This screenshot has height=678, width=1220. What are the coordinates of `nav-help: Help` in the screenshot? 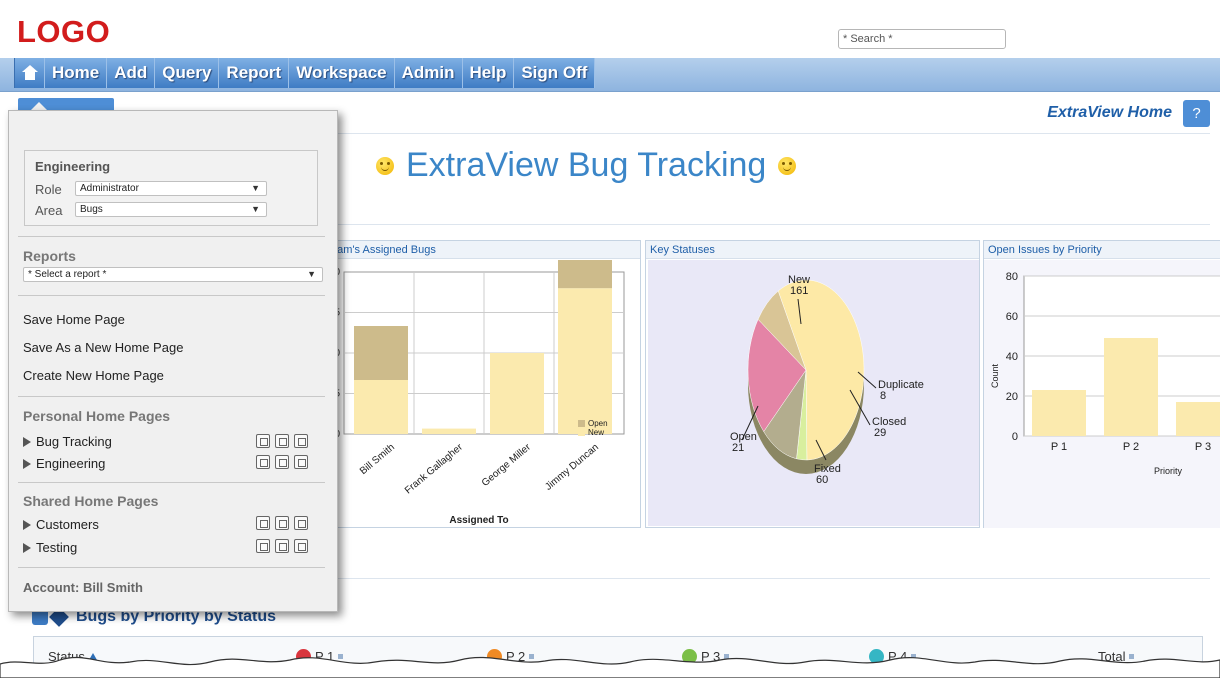 It's located at (489, 73).